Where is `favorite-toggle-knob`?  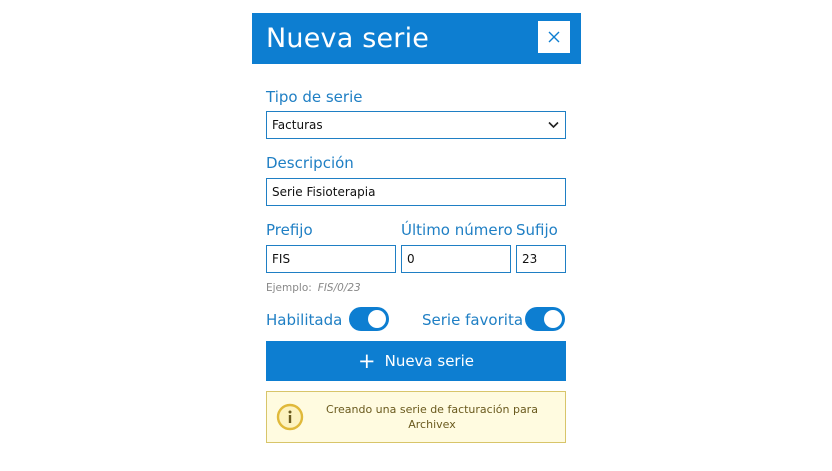 favorite-toggle-knob is located at coordinates (553, 319).